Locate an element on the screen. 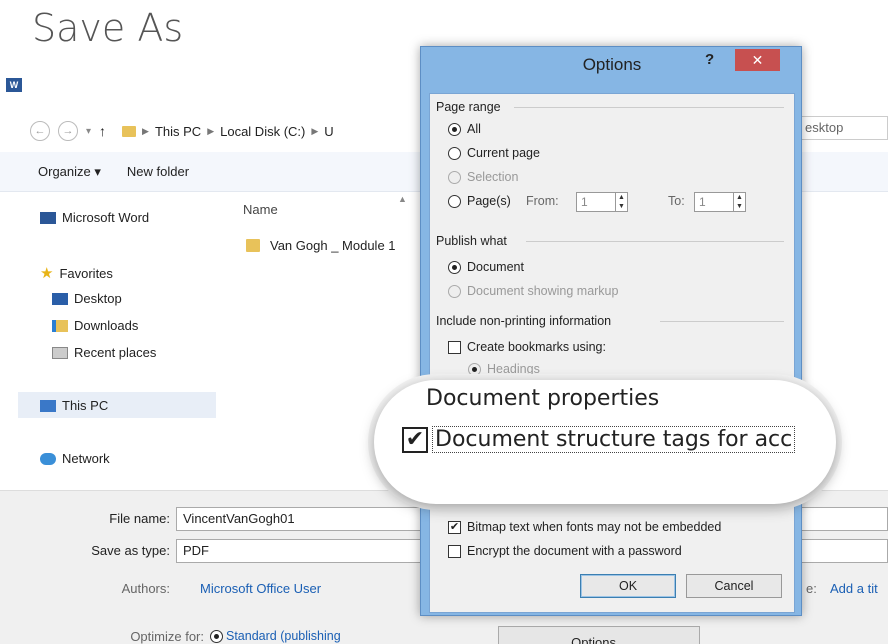  sidebar-item-label: Recent places is located at coordinates (115, 352).